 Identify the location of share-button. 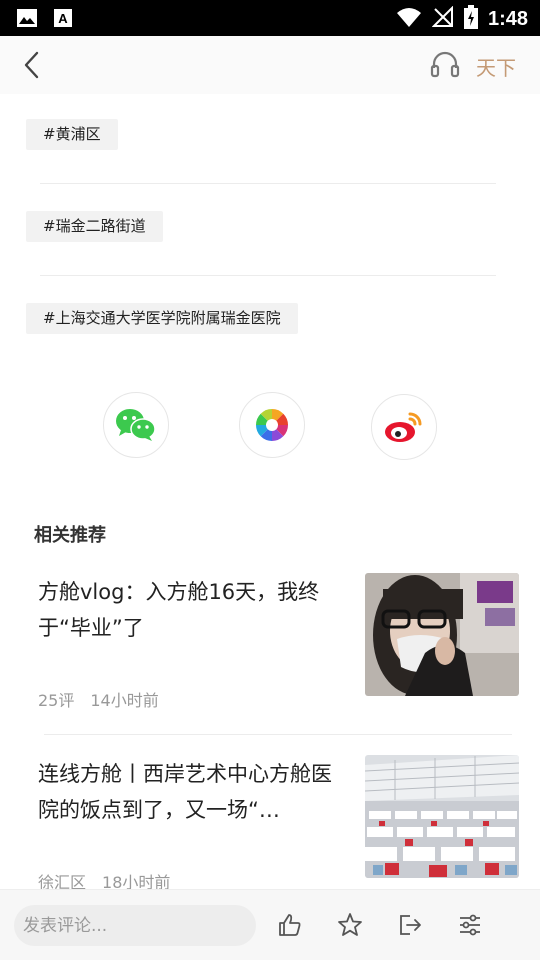
(410, 925).